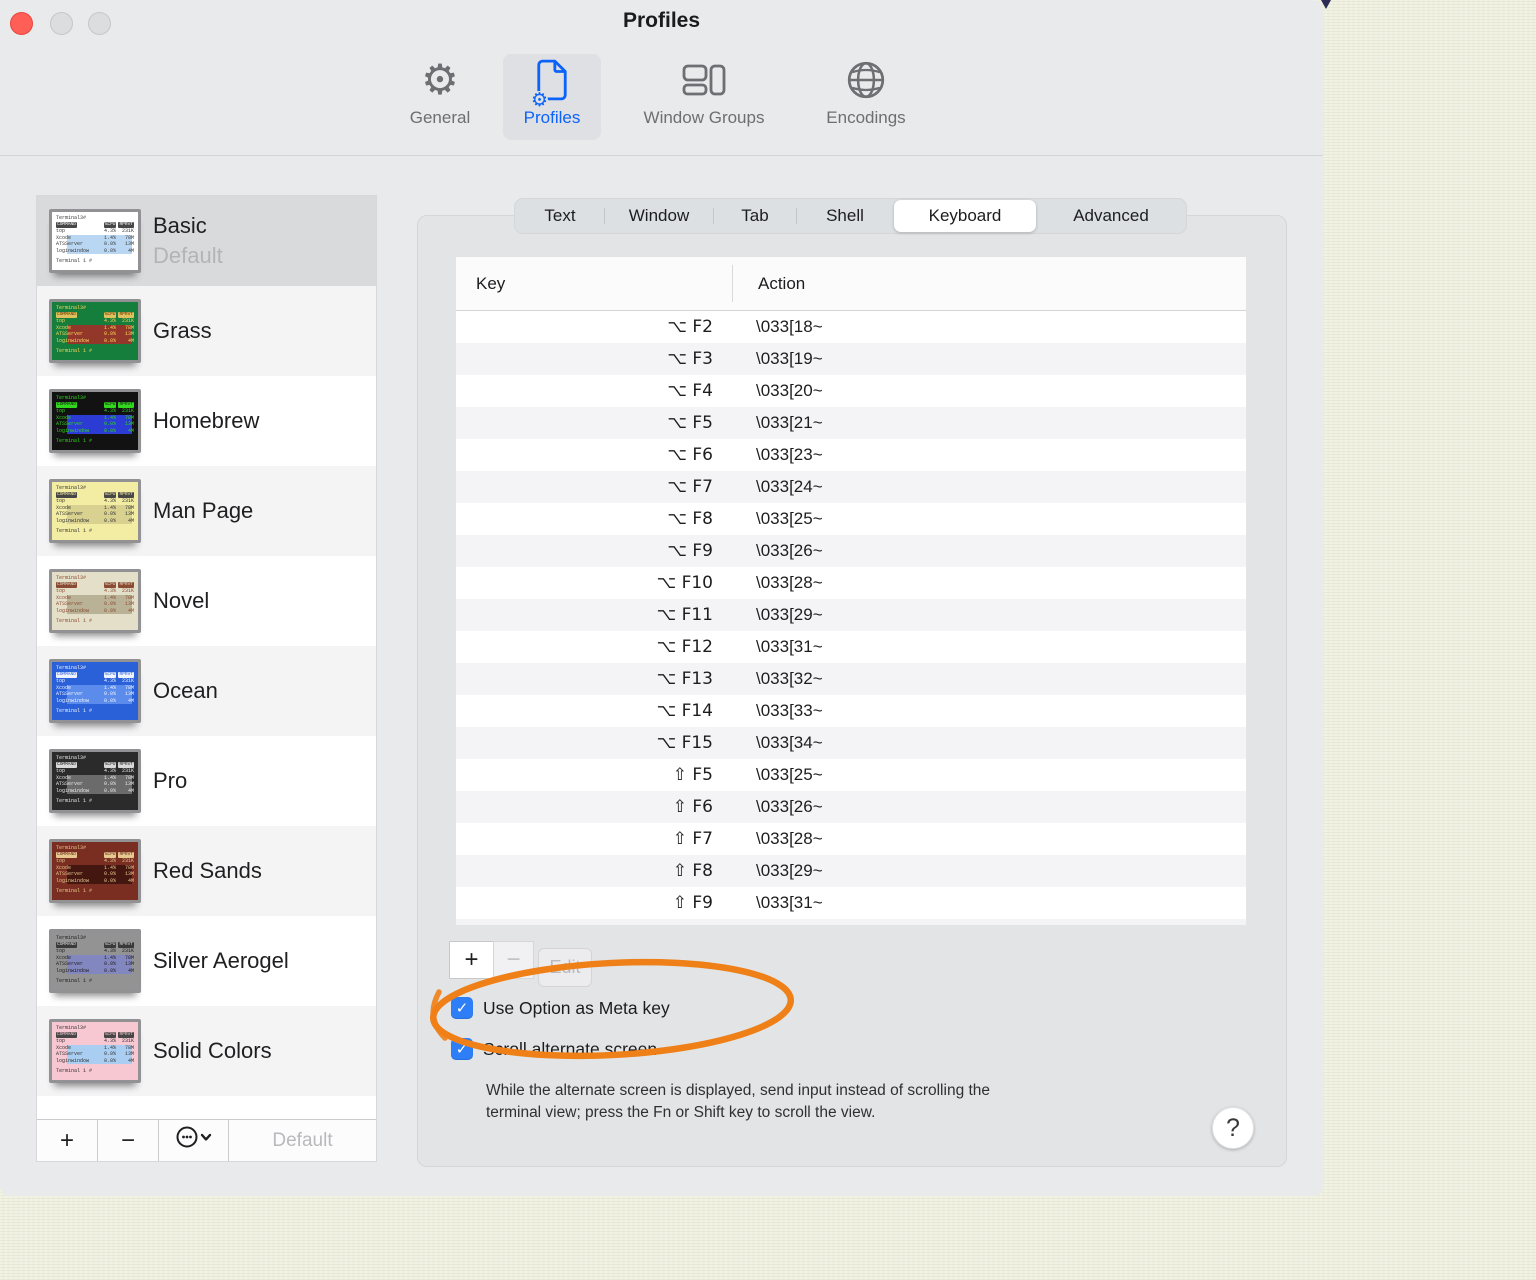 The width and height of the screenshot is (1536, 1280). Describe the element at coordinates (692, 903) in the screenshot. I see `key-cell: ⇧ F9` at that location.